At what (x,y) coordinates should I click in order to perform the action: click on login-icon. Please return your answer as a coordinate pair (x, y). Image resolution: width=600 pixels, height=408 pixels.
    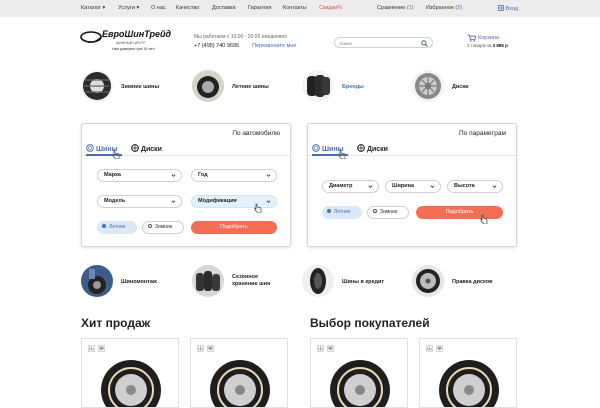
    Looking at the image, I should click on (501, 8).